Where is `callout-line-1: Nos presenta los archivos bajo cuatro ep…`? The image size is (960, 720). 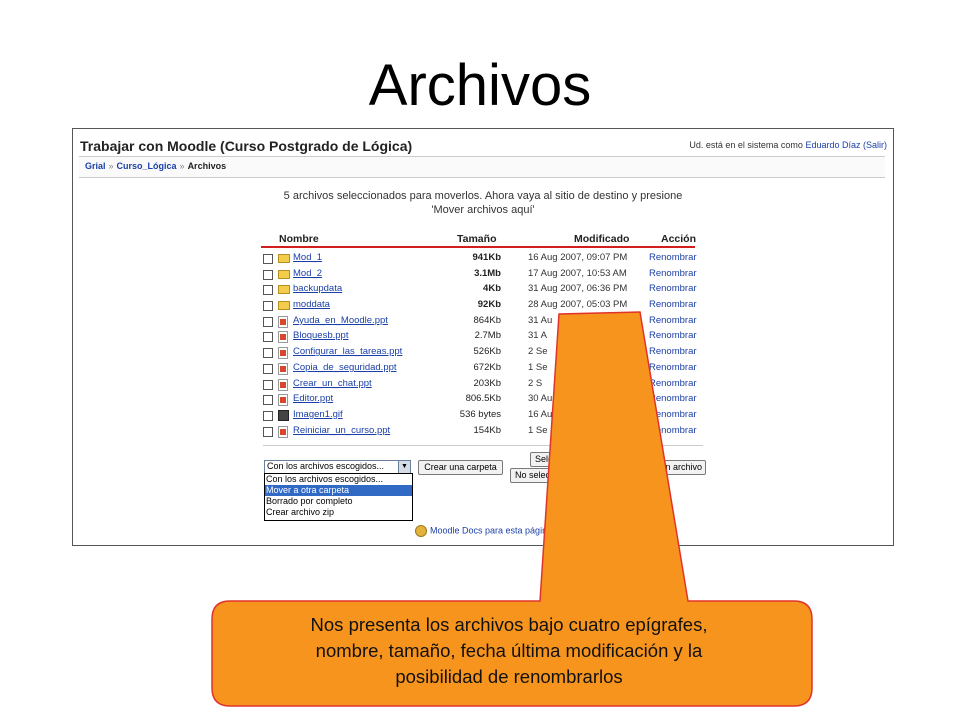 callout-line-1: Nos presenta los archivos bajo cuatro ep… is located at coordinates (509, 624).